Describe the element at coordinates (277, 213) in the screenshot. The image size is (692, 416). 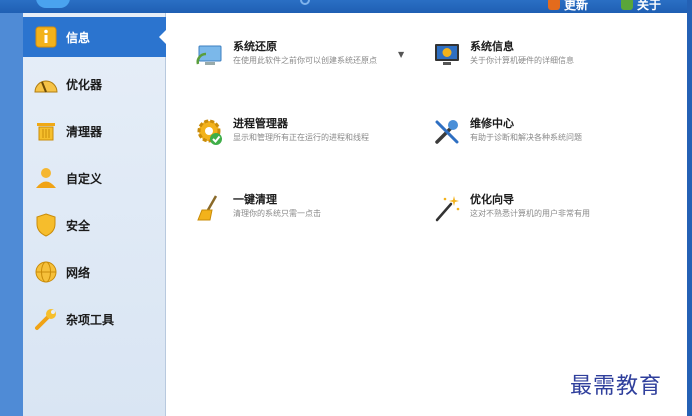
I see `tile-description: 清理你的系统只需一点击` at that location.